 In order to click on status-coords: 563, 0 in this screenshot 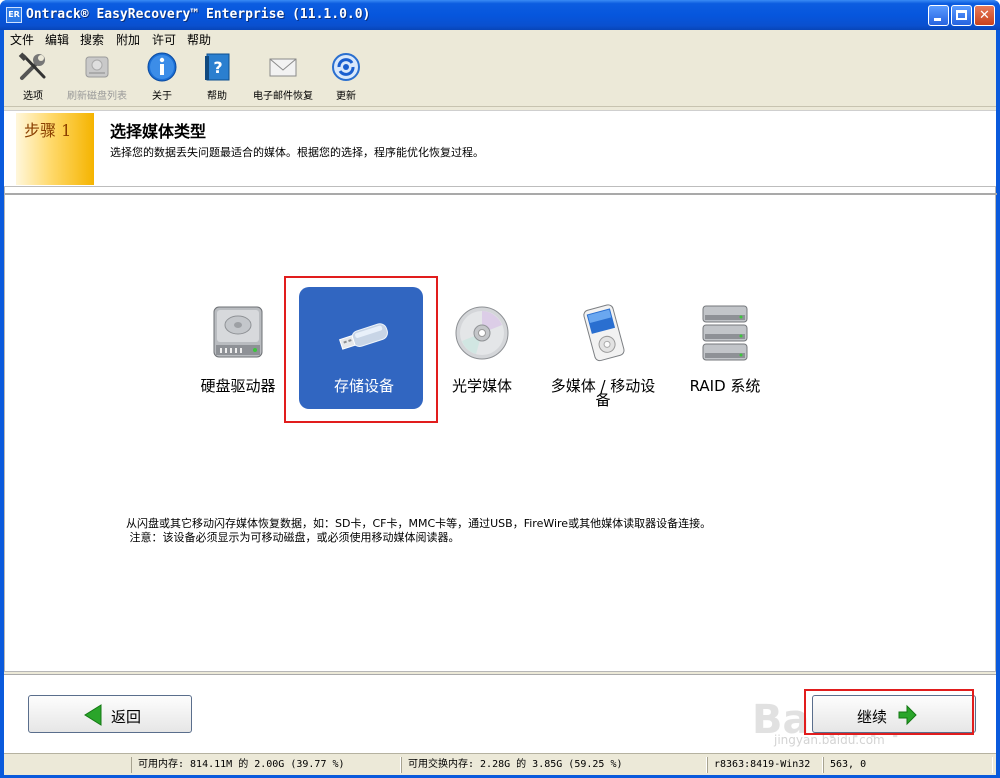, I will do `click(908, 765)`.